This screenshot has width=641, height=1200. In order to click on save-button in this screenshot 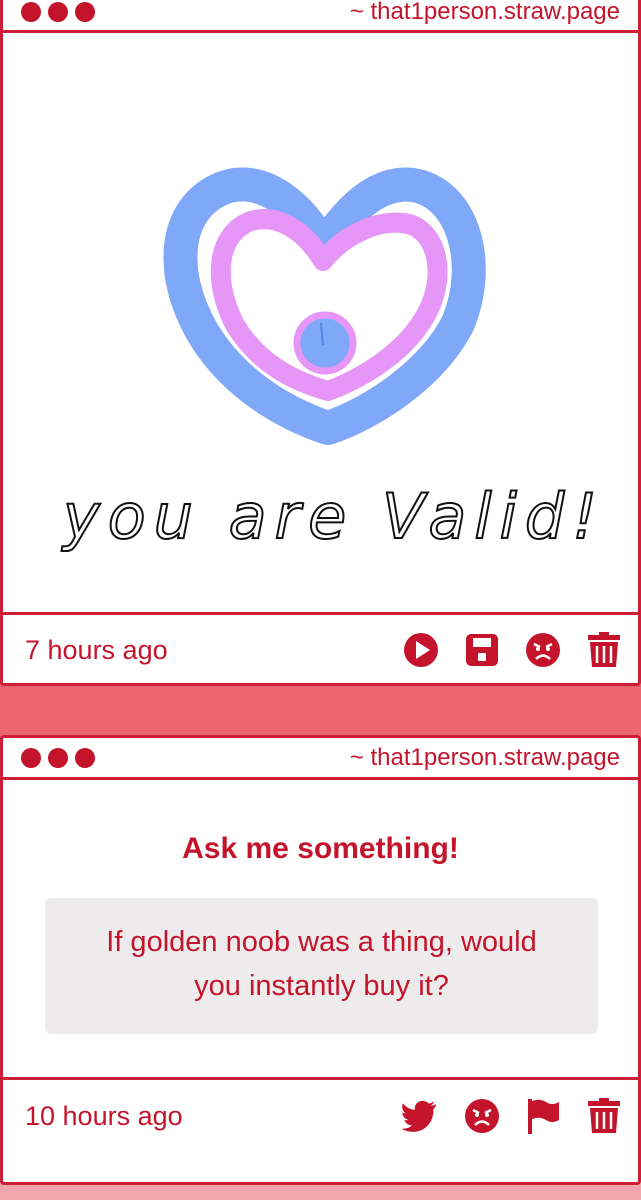, I will do `click(481, 650)`.